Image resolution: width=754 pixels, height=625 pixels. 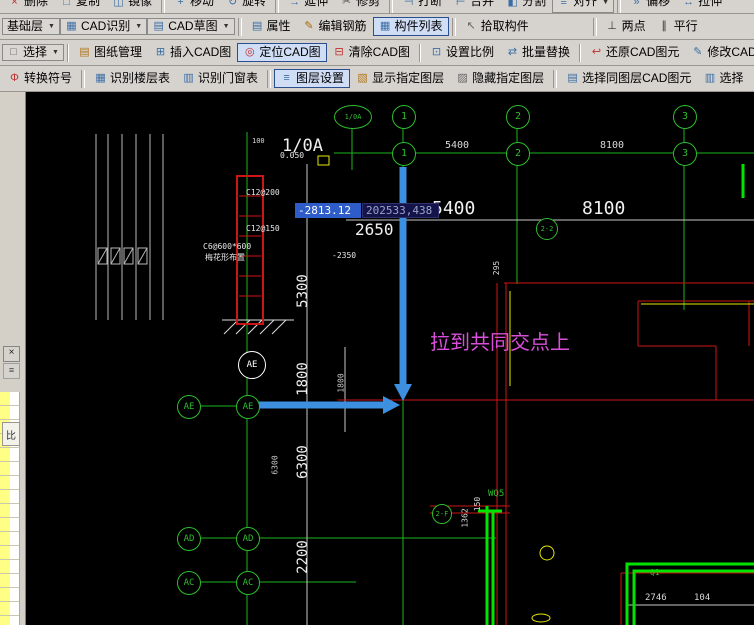 What do you see at coordinates (14, 78) in the screenshot?
I see `convert-symbol-button-icon: Φ` at bounding box center [14, 78].